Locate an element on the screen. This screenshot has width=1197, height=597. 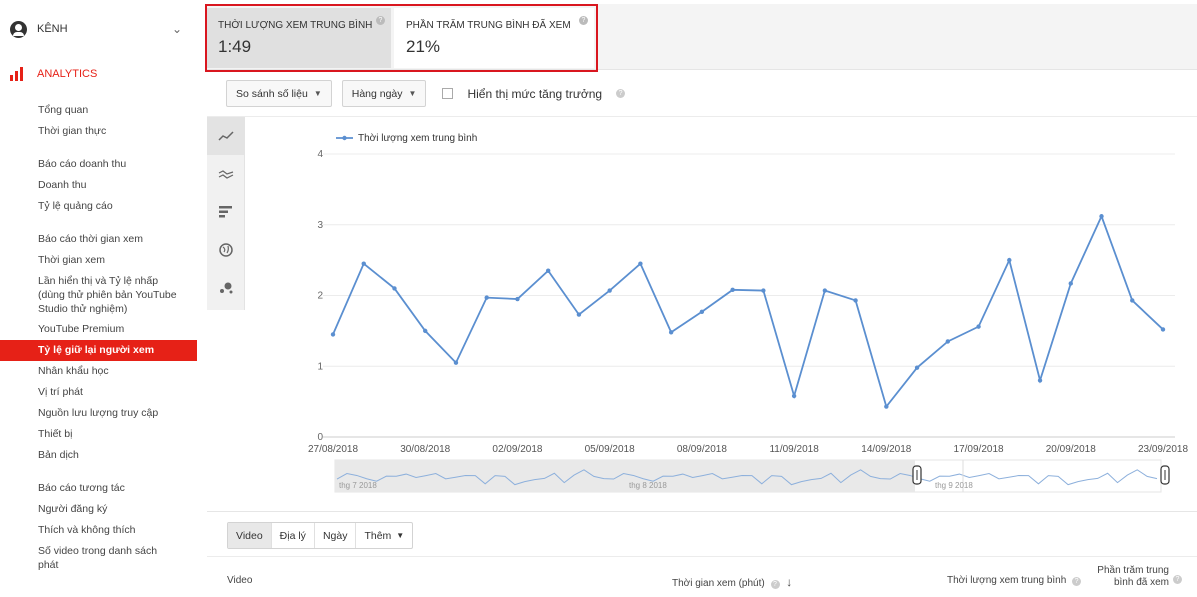
navigator-label: thg 7 2018 is located at coordinates (358, 485).